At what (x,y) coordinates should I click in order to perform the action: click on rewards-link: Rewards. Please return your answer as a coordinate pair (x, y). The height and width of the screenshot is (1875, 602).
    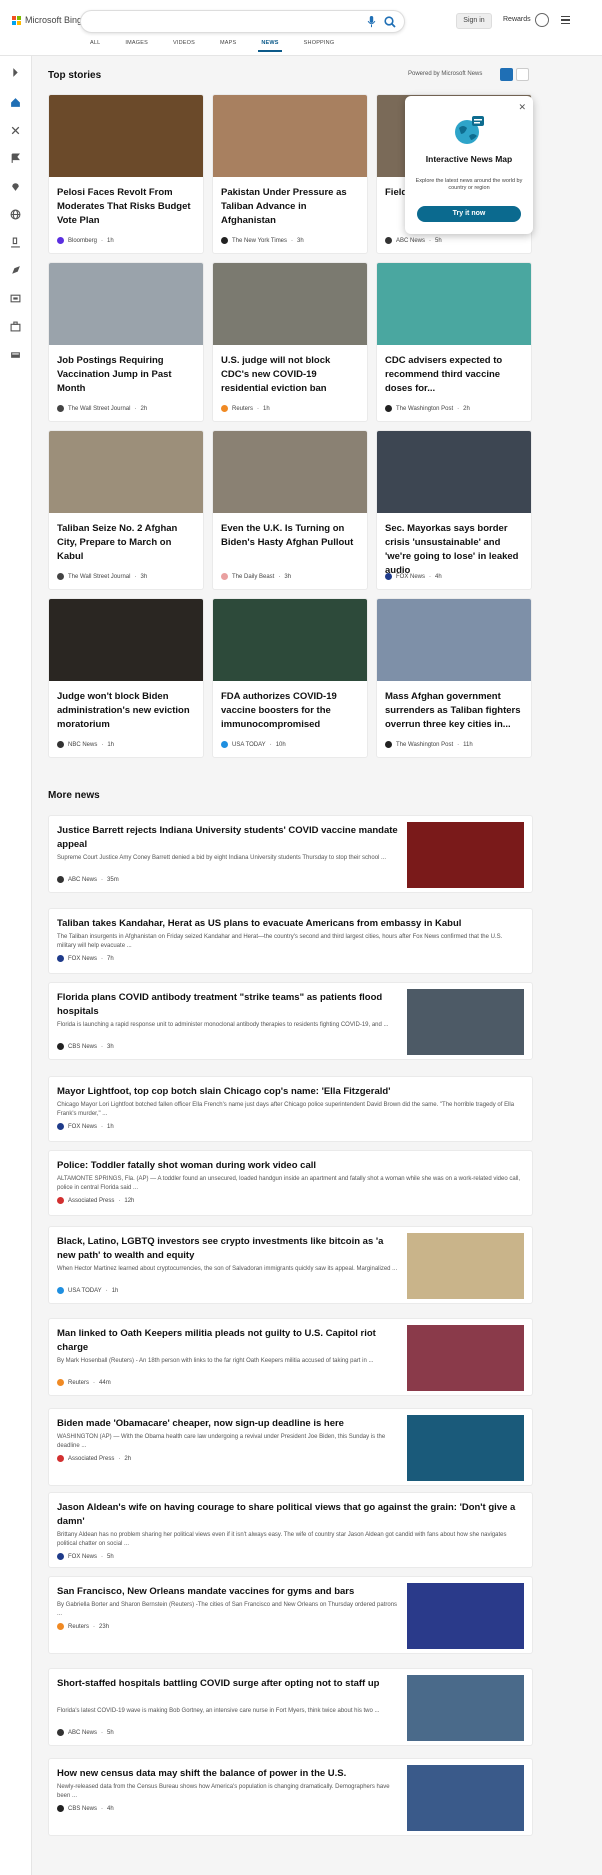
    Looking at the image, I should click on (517, 19).